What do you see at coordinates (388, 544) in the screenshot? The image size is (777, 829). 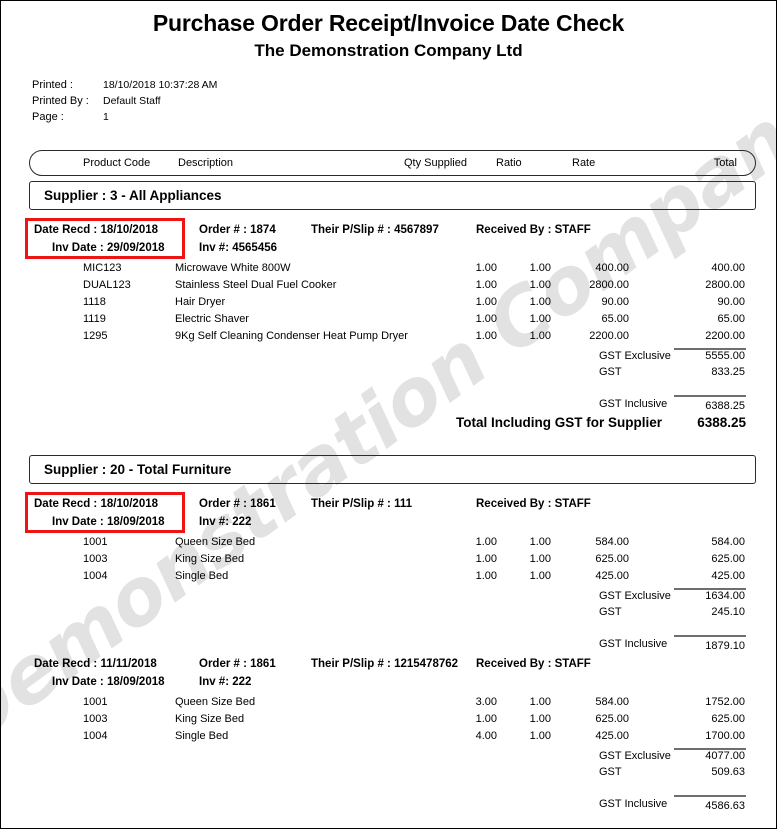 I see `line-item-row: 1001 Queen Size Bed 1.00 1.00 584.00 584.00` at bounding box center [388, 544].